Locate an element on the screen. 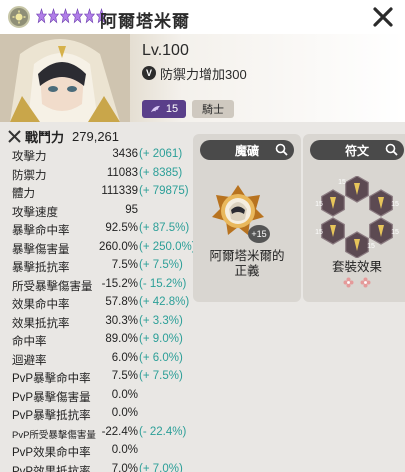  stat-label: PvP效果命中率 is located at coordinates (51, 453).